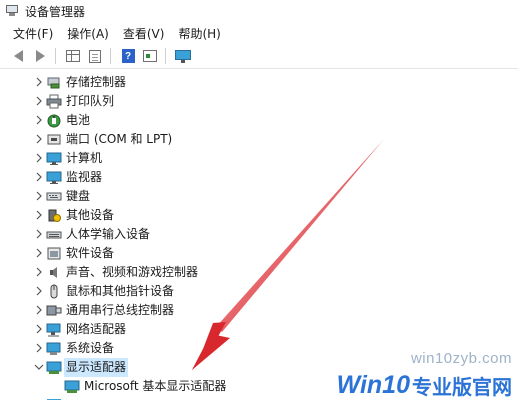 The height and width of the screenshot is (400, 518). I want to click on tree-item-label: 通用串行总线控制器, so click(120, 310).